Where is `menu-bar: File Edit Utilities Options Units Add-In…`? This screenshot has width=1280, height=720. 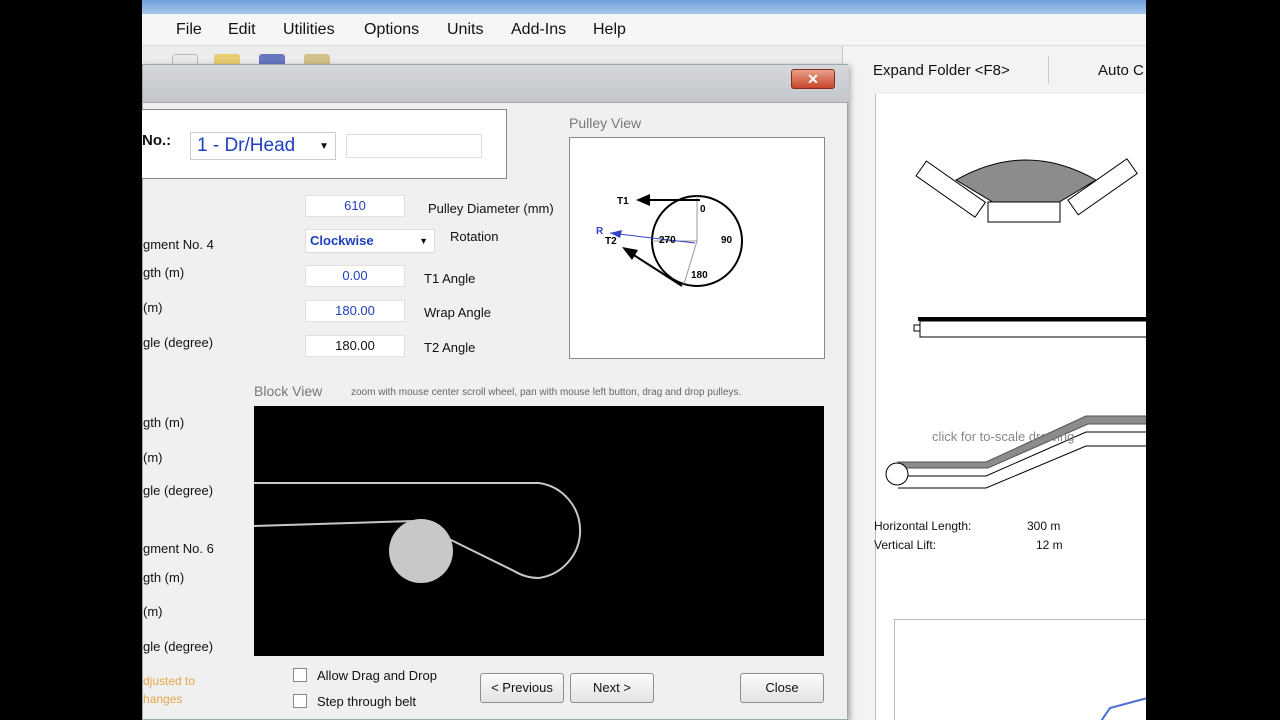
menu-bar: File Edit Utilities Options Units Add-In… is located at coordinates (644, 30).